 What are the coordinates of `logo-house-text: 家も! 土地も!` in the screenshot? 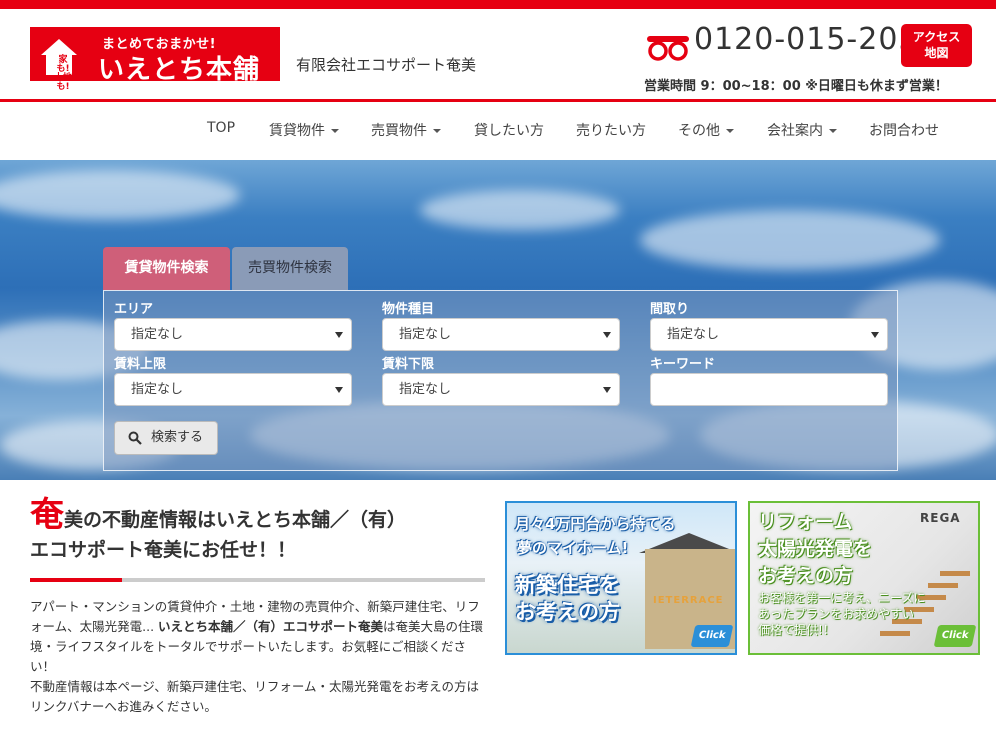 It's located at (62, 73).